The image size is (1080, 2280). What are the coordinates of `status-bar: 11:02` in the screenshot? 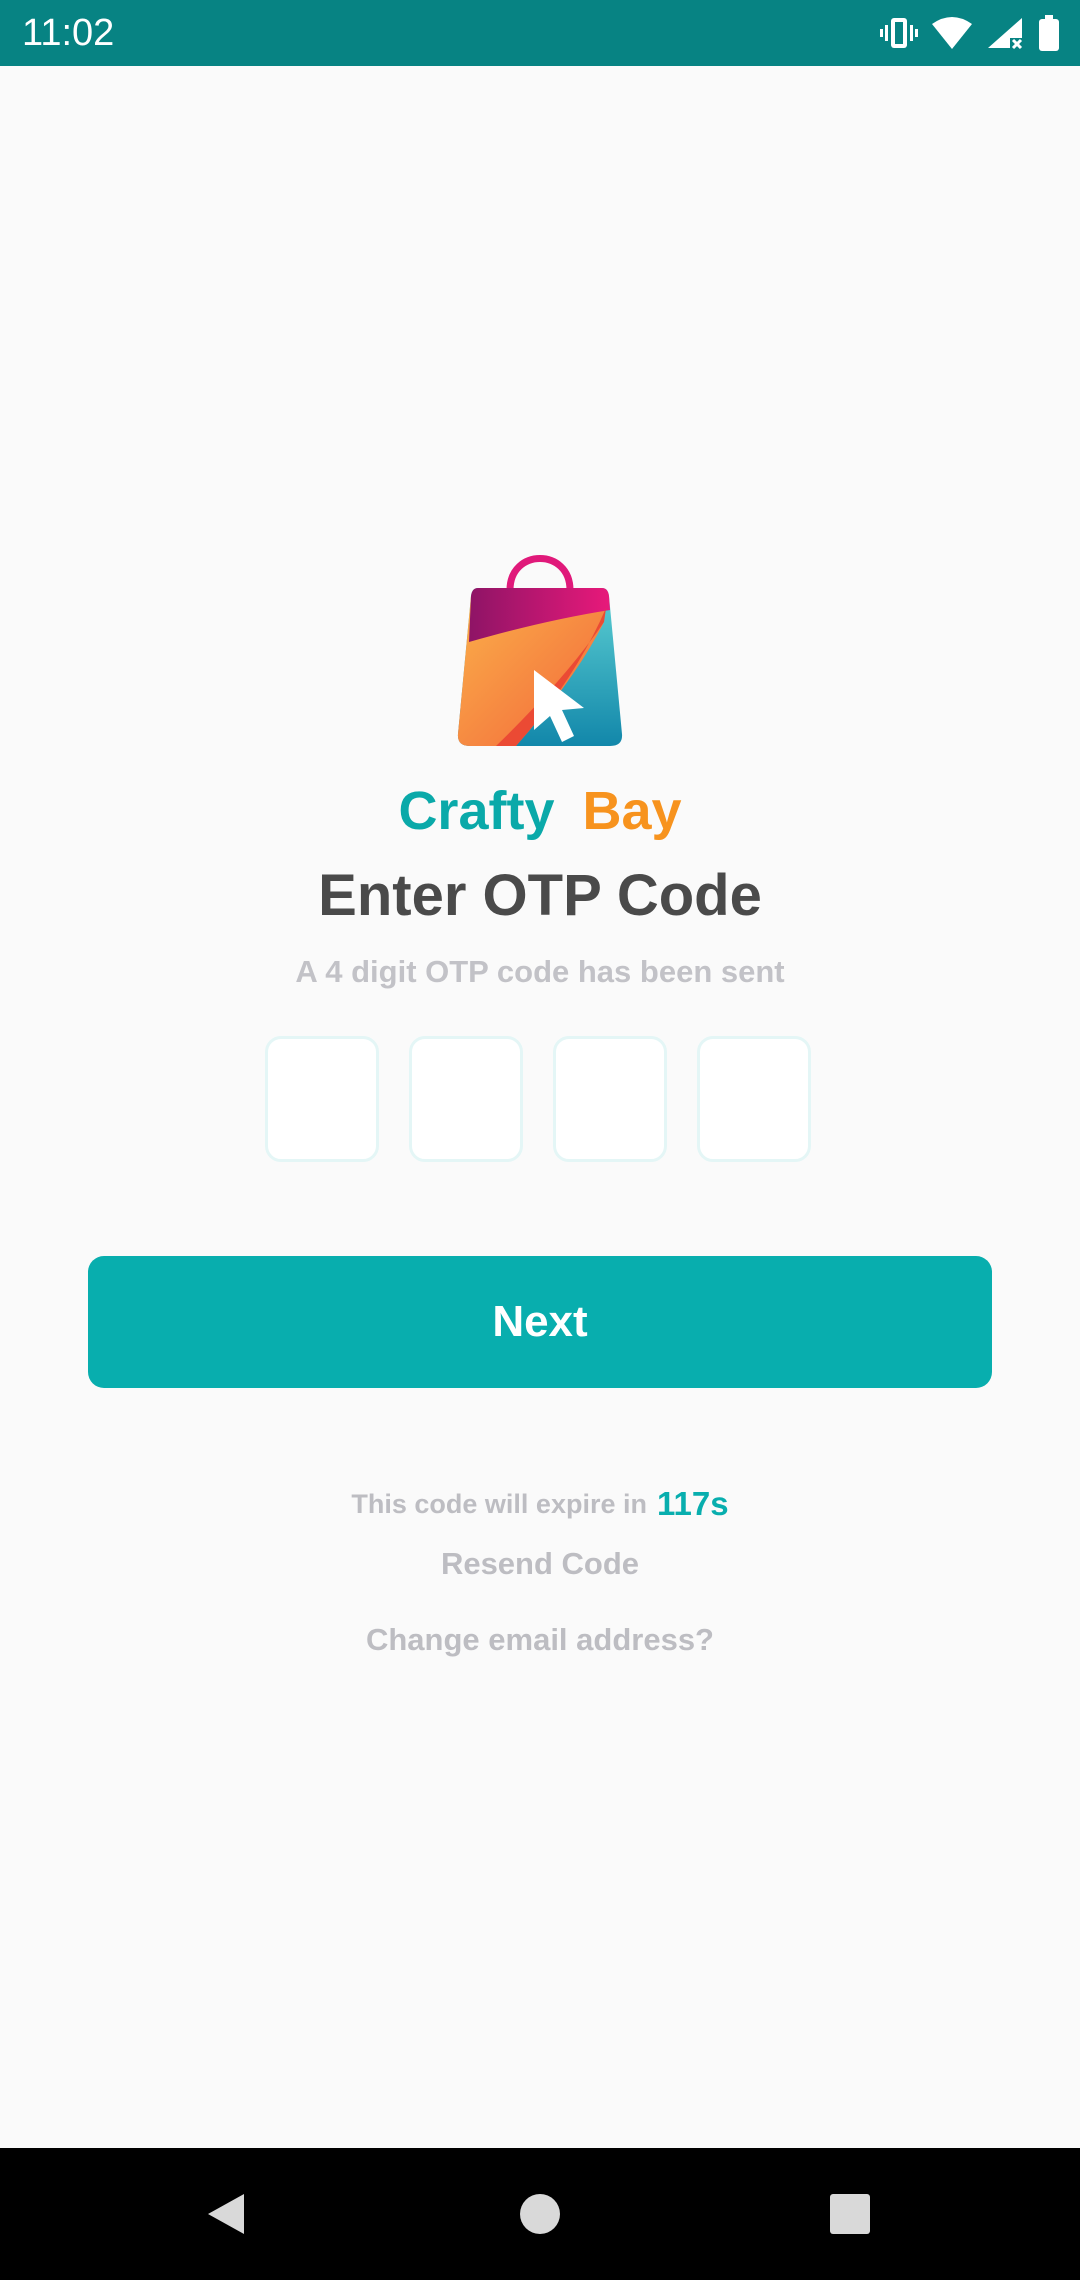 It's located at (540, 33).